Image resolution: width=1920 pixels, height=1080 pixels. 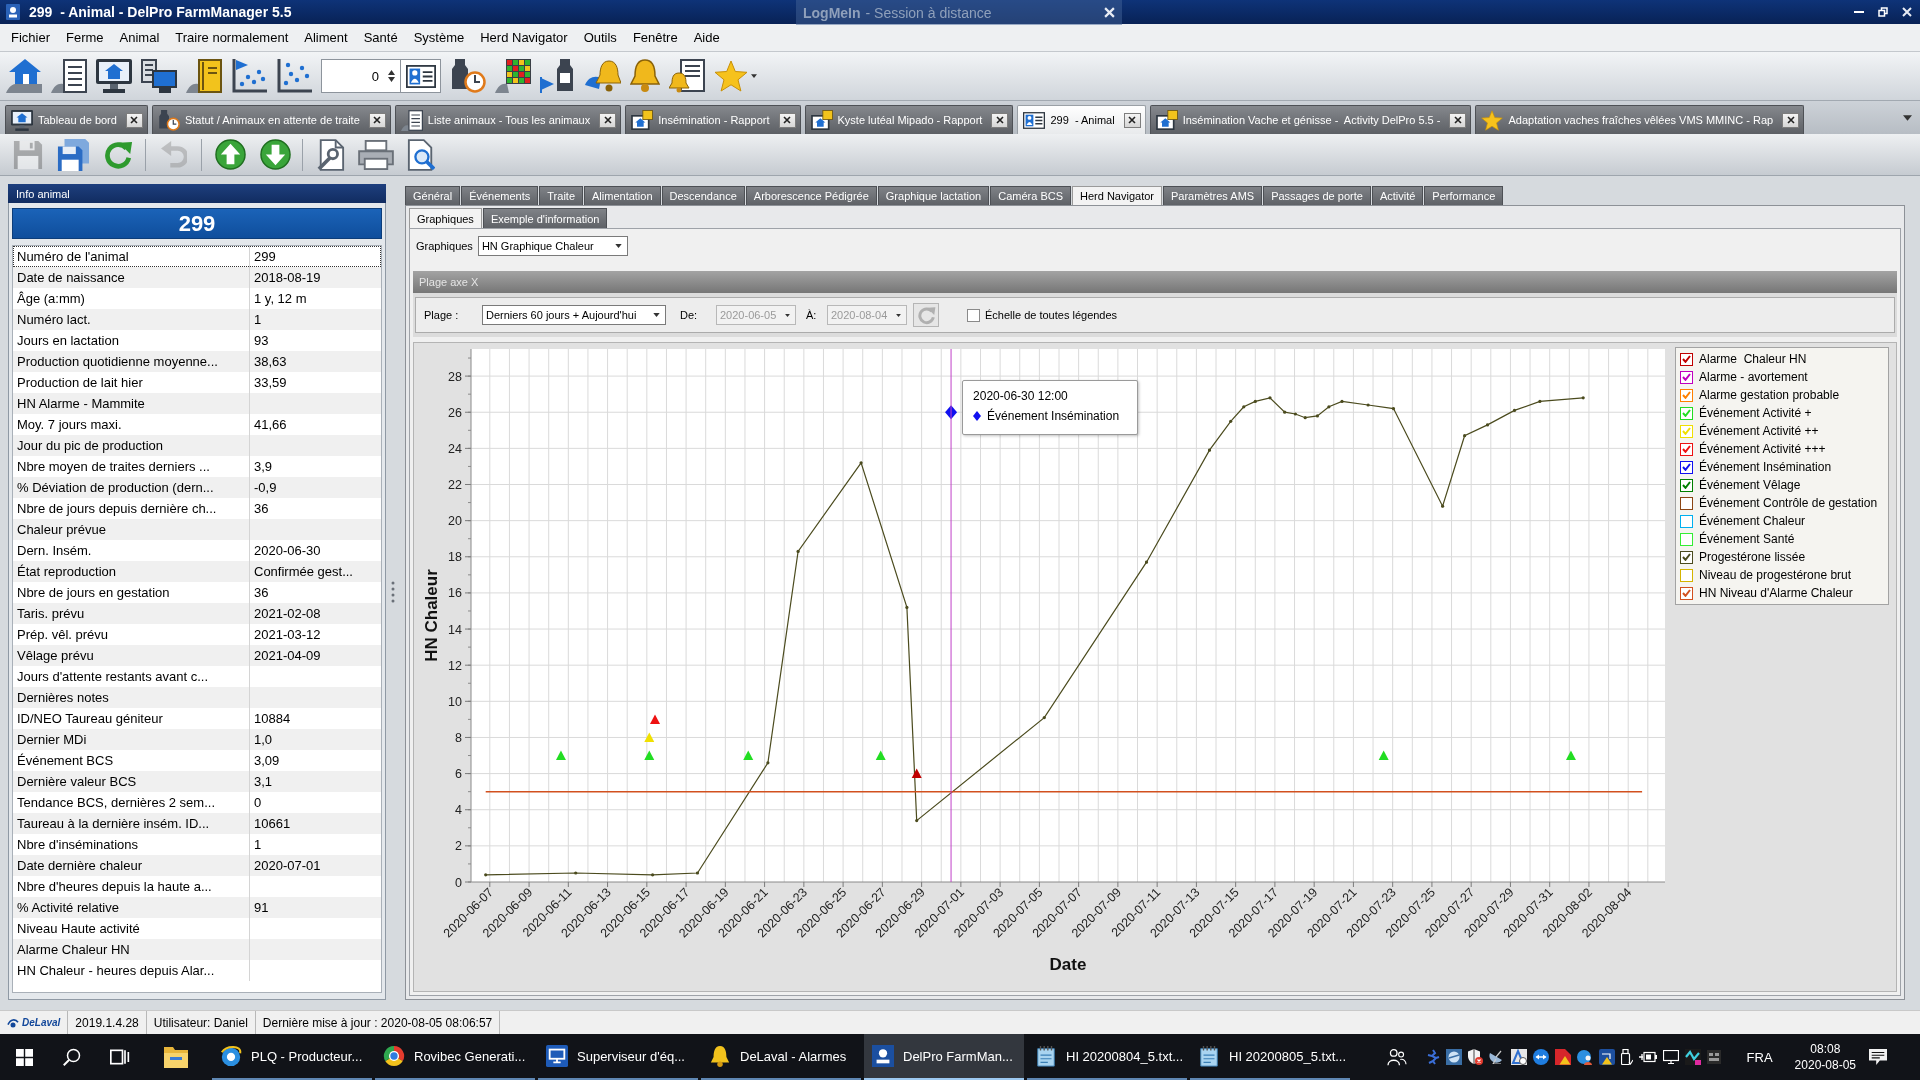 I want to click on tab: Arborescence Pédigrée, so click(x=811, y=195).